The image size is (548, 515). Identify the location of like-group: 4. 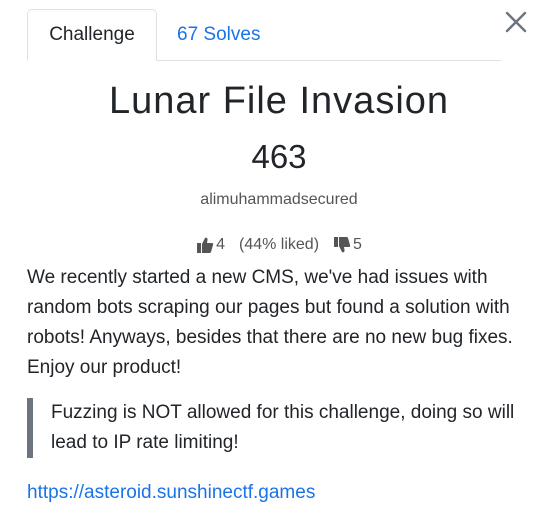
(210, 245).